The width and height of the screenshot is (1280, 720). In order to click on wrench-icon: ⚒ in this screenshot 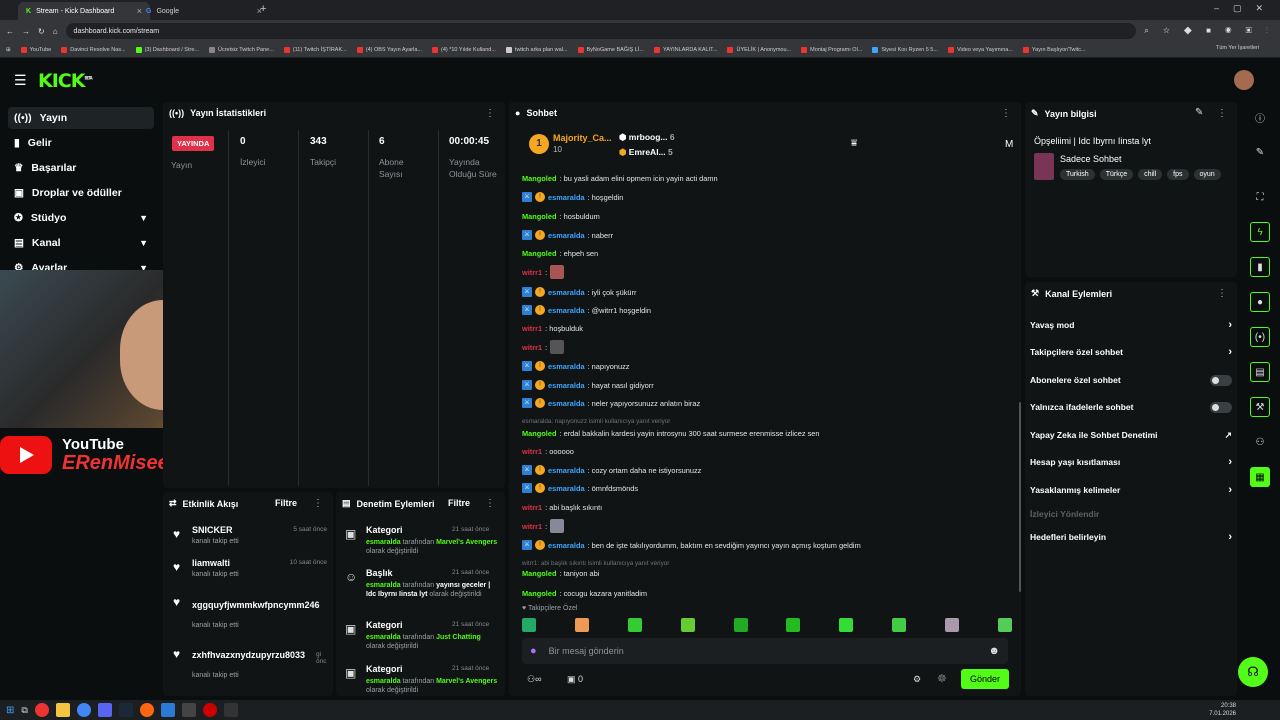, I will do `click(1260, 407)`.